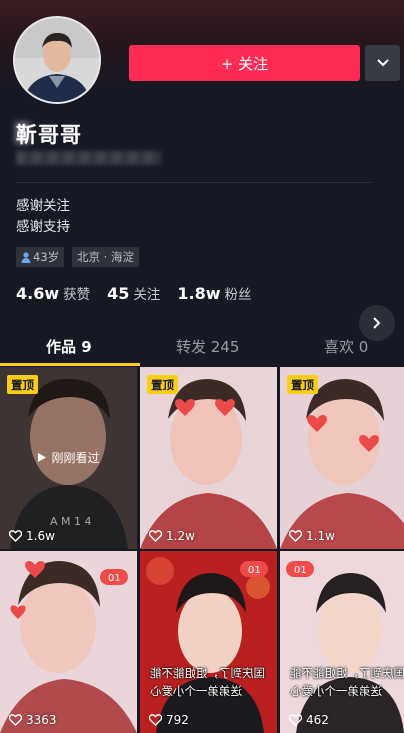 This screenshot has height=733, width=404. Describe the element at coordinates (26, 257) in the screenshot. I see `person-icon` at that location.